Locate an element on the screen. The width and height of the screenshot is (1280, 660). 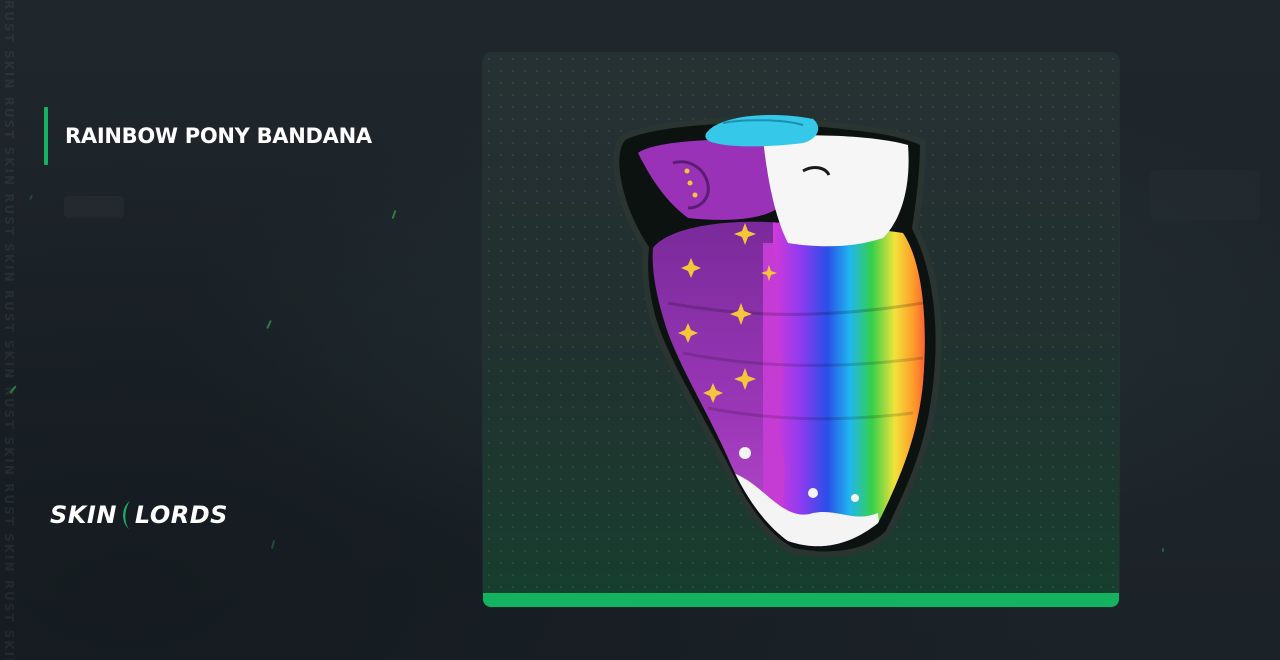
ghost-tag is located at coordinates (94, 207).